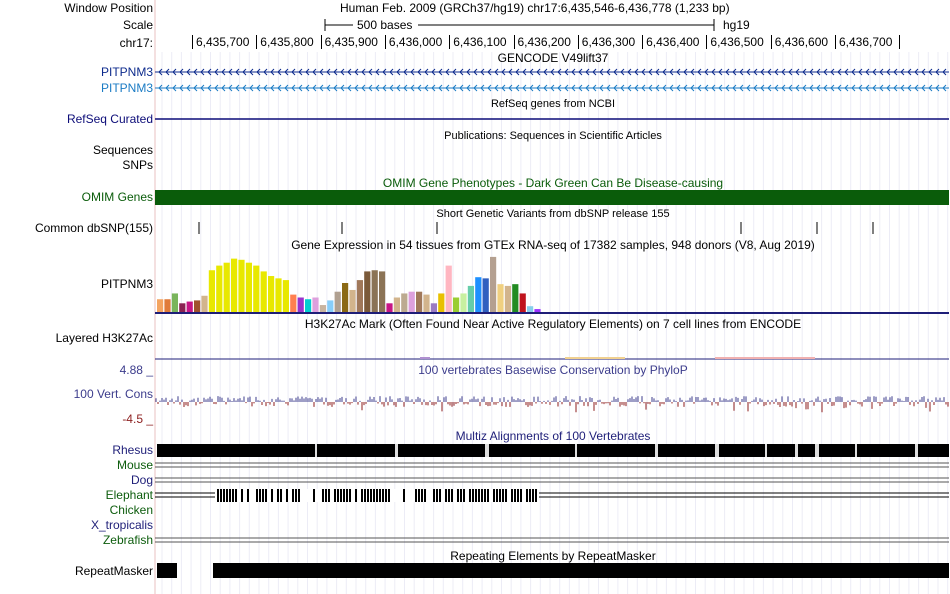  I want to click on refseq-label: RefSeq Curated, so click(110, 119).